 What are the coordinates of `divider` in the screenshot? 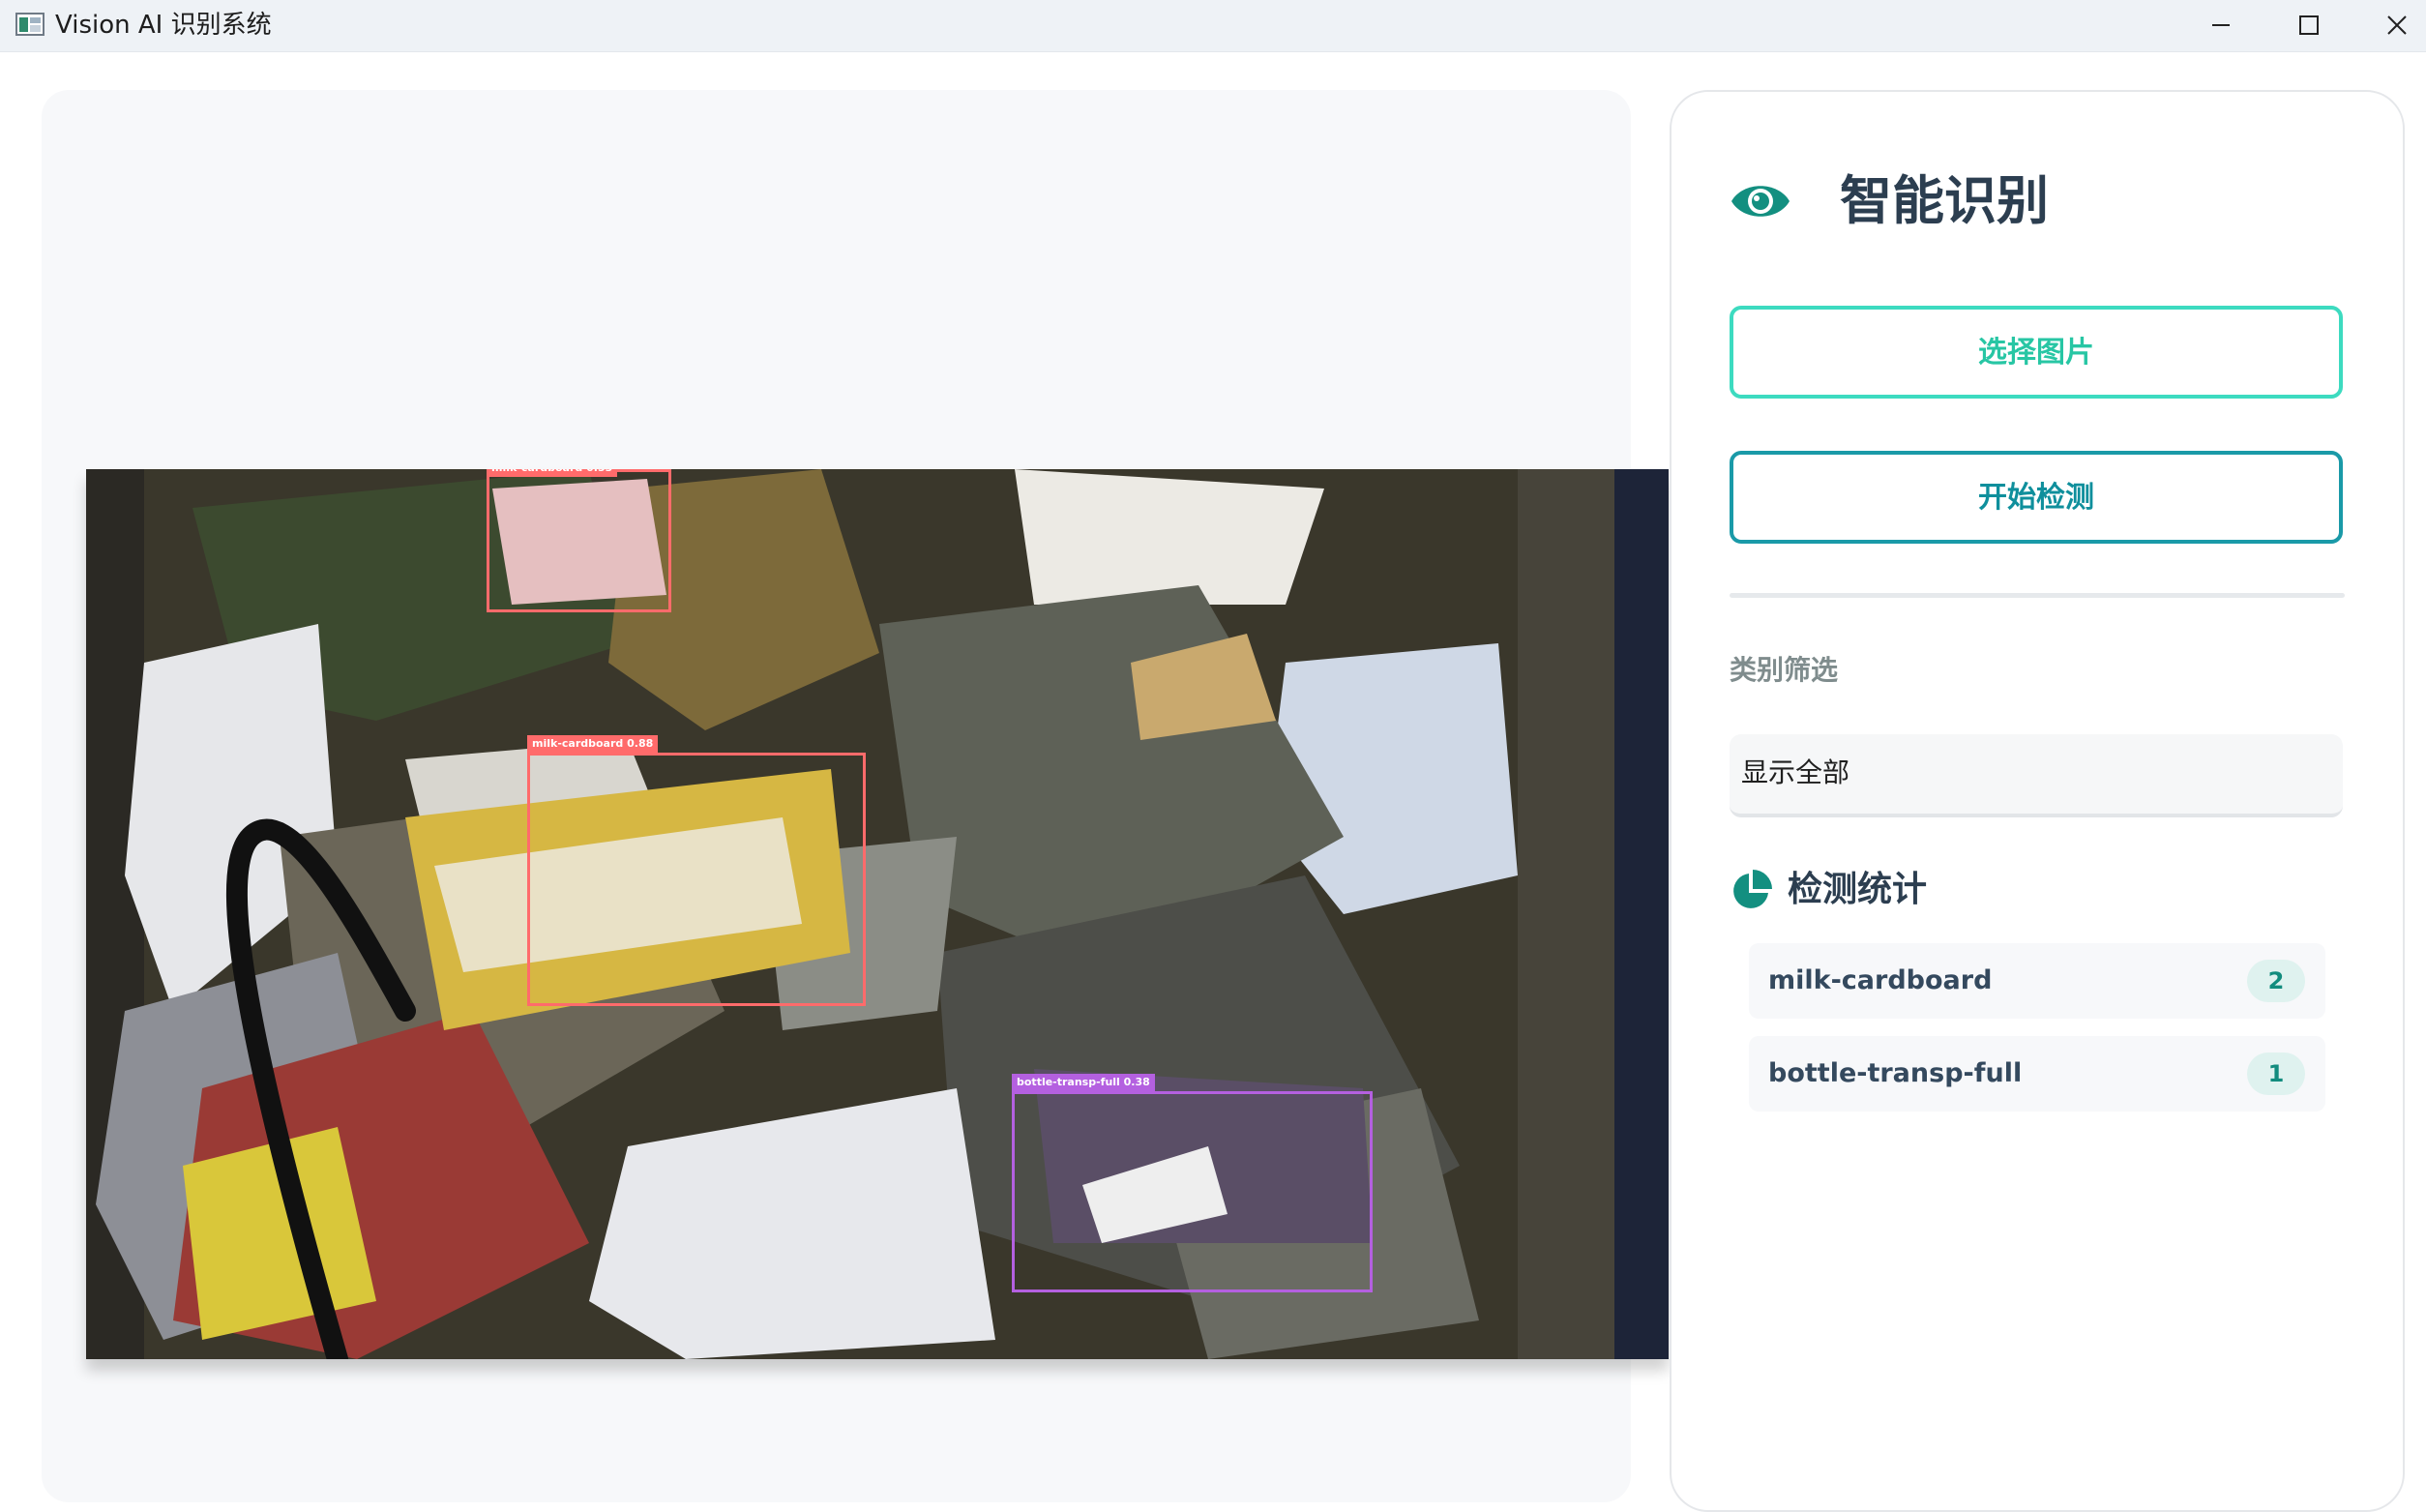 It's located at (2038, 596).